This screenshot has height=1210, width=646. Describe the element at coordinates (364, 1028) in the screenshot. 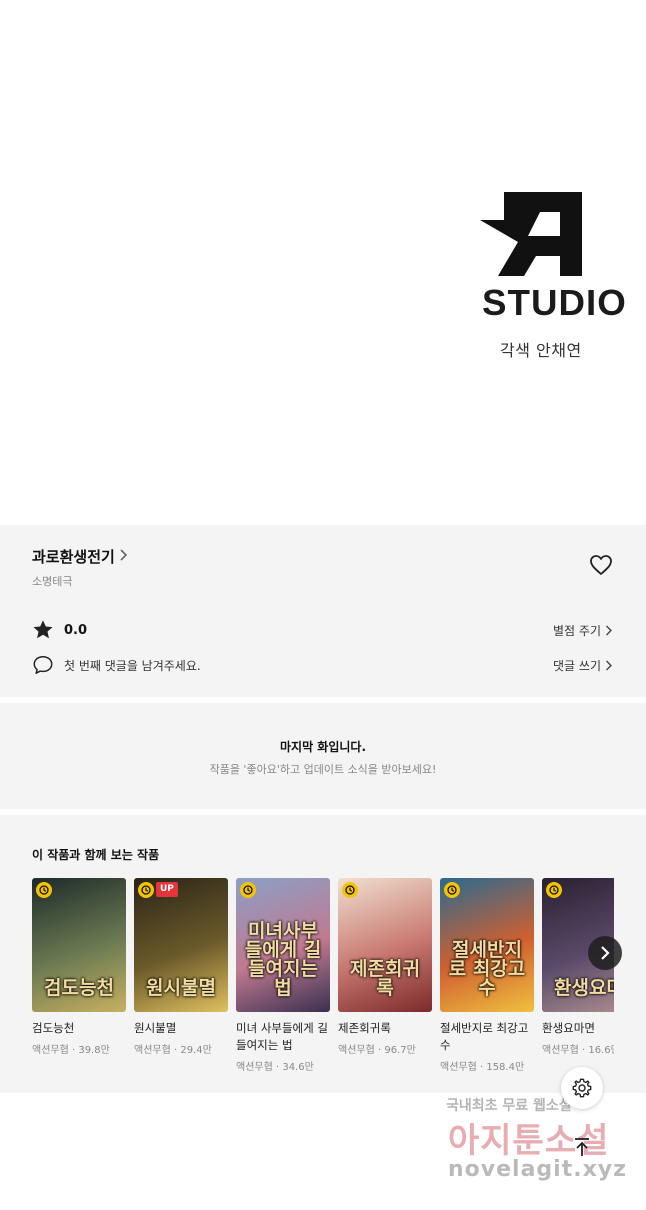

I see `recommendation-title: 제존회귀록` at that location.